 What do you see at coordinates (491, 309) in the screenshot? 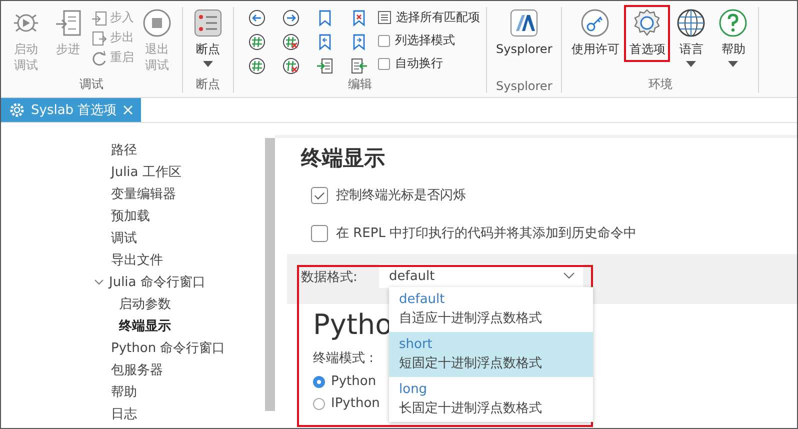
I see `menu-item: default 自适应十进制浮点数格式` at bounding box center [491, 309].